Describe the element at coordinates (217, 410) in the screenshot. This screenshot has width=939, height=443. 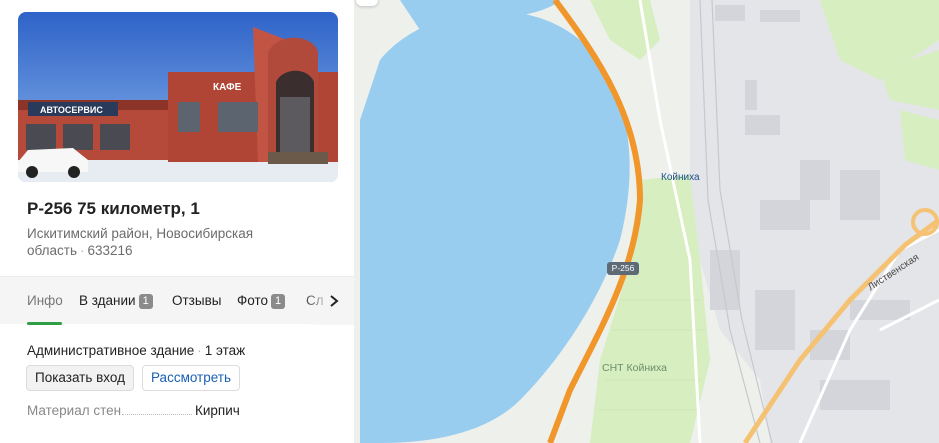
I see `wall-material-value: Кирпич` at that location.